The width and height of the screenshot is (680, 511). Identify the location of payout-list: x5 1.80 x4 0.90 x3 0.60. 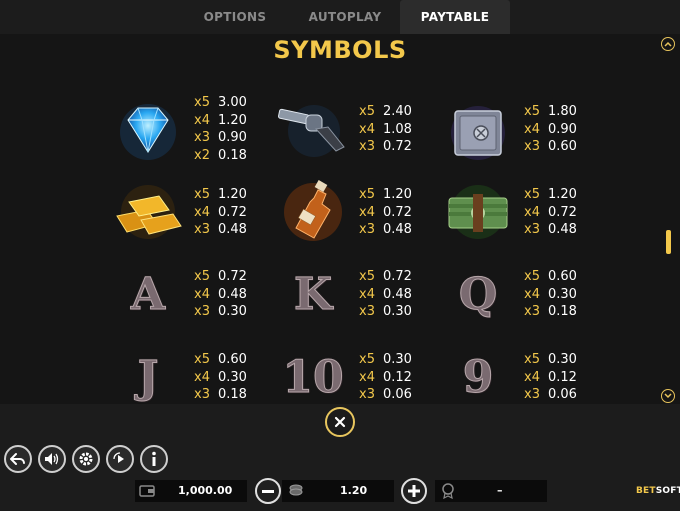
(550, 129).